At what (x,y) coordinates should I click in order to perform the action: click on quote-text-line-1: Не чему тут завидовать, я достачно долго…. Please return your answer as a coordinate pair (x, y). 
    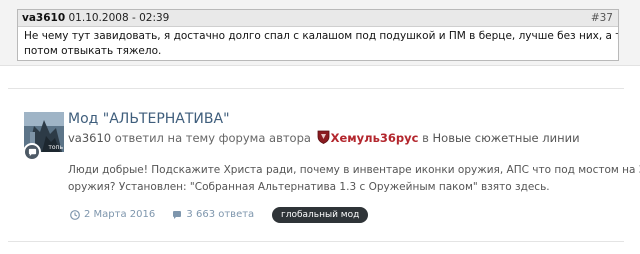
    Looking at the image, I should click on (321, 36).